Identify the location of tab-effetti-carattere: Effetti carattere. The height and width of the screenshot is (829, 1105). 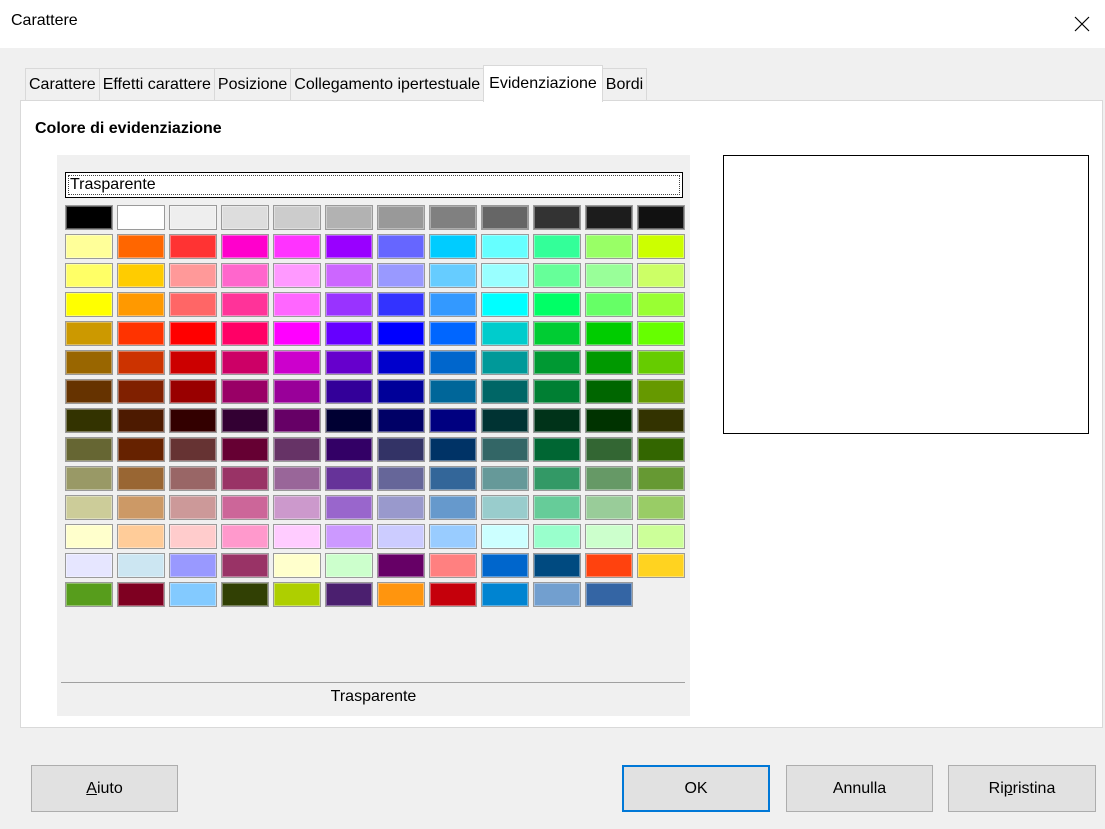
(156, 84).